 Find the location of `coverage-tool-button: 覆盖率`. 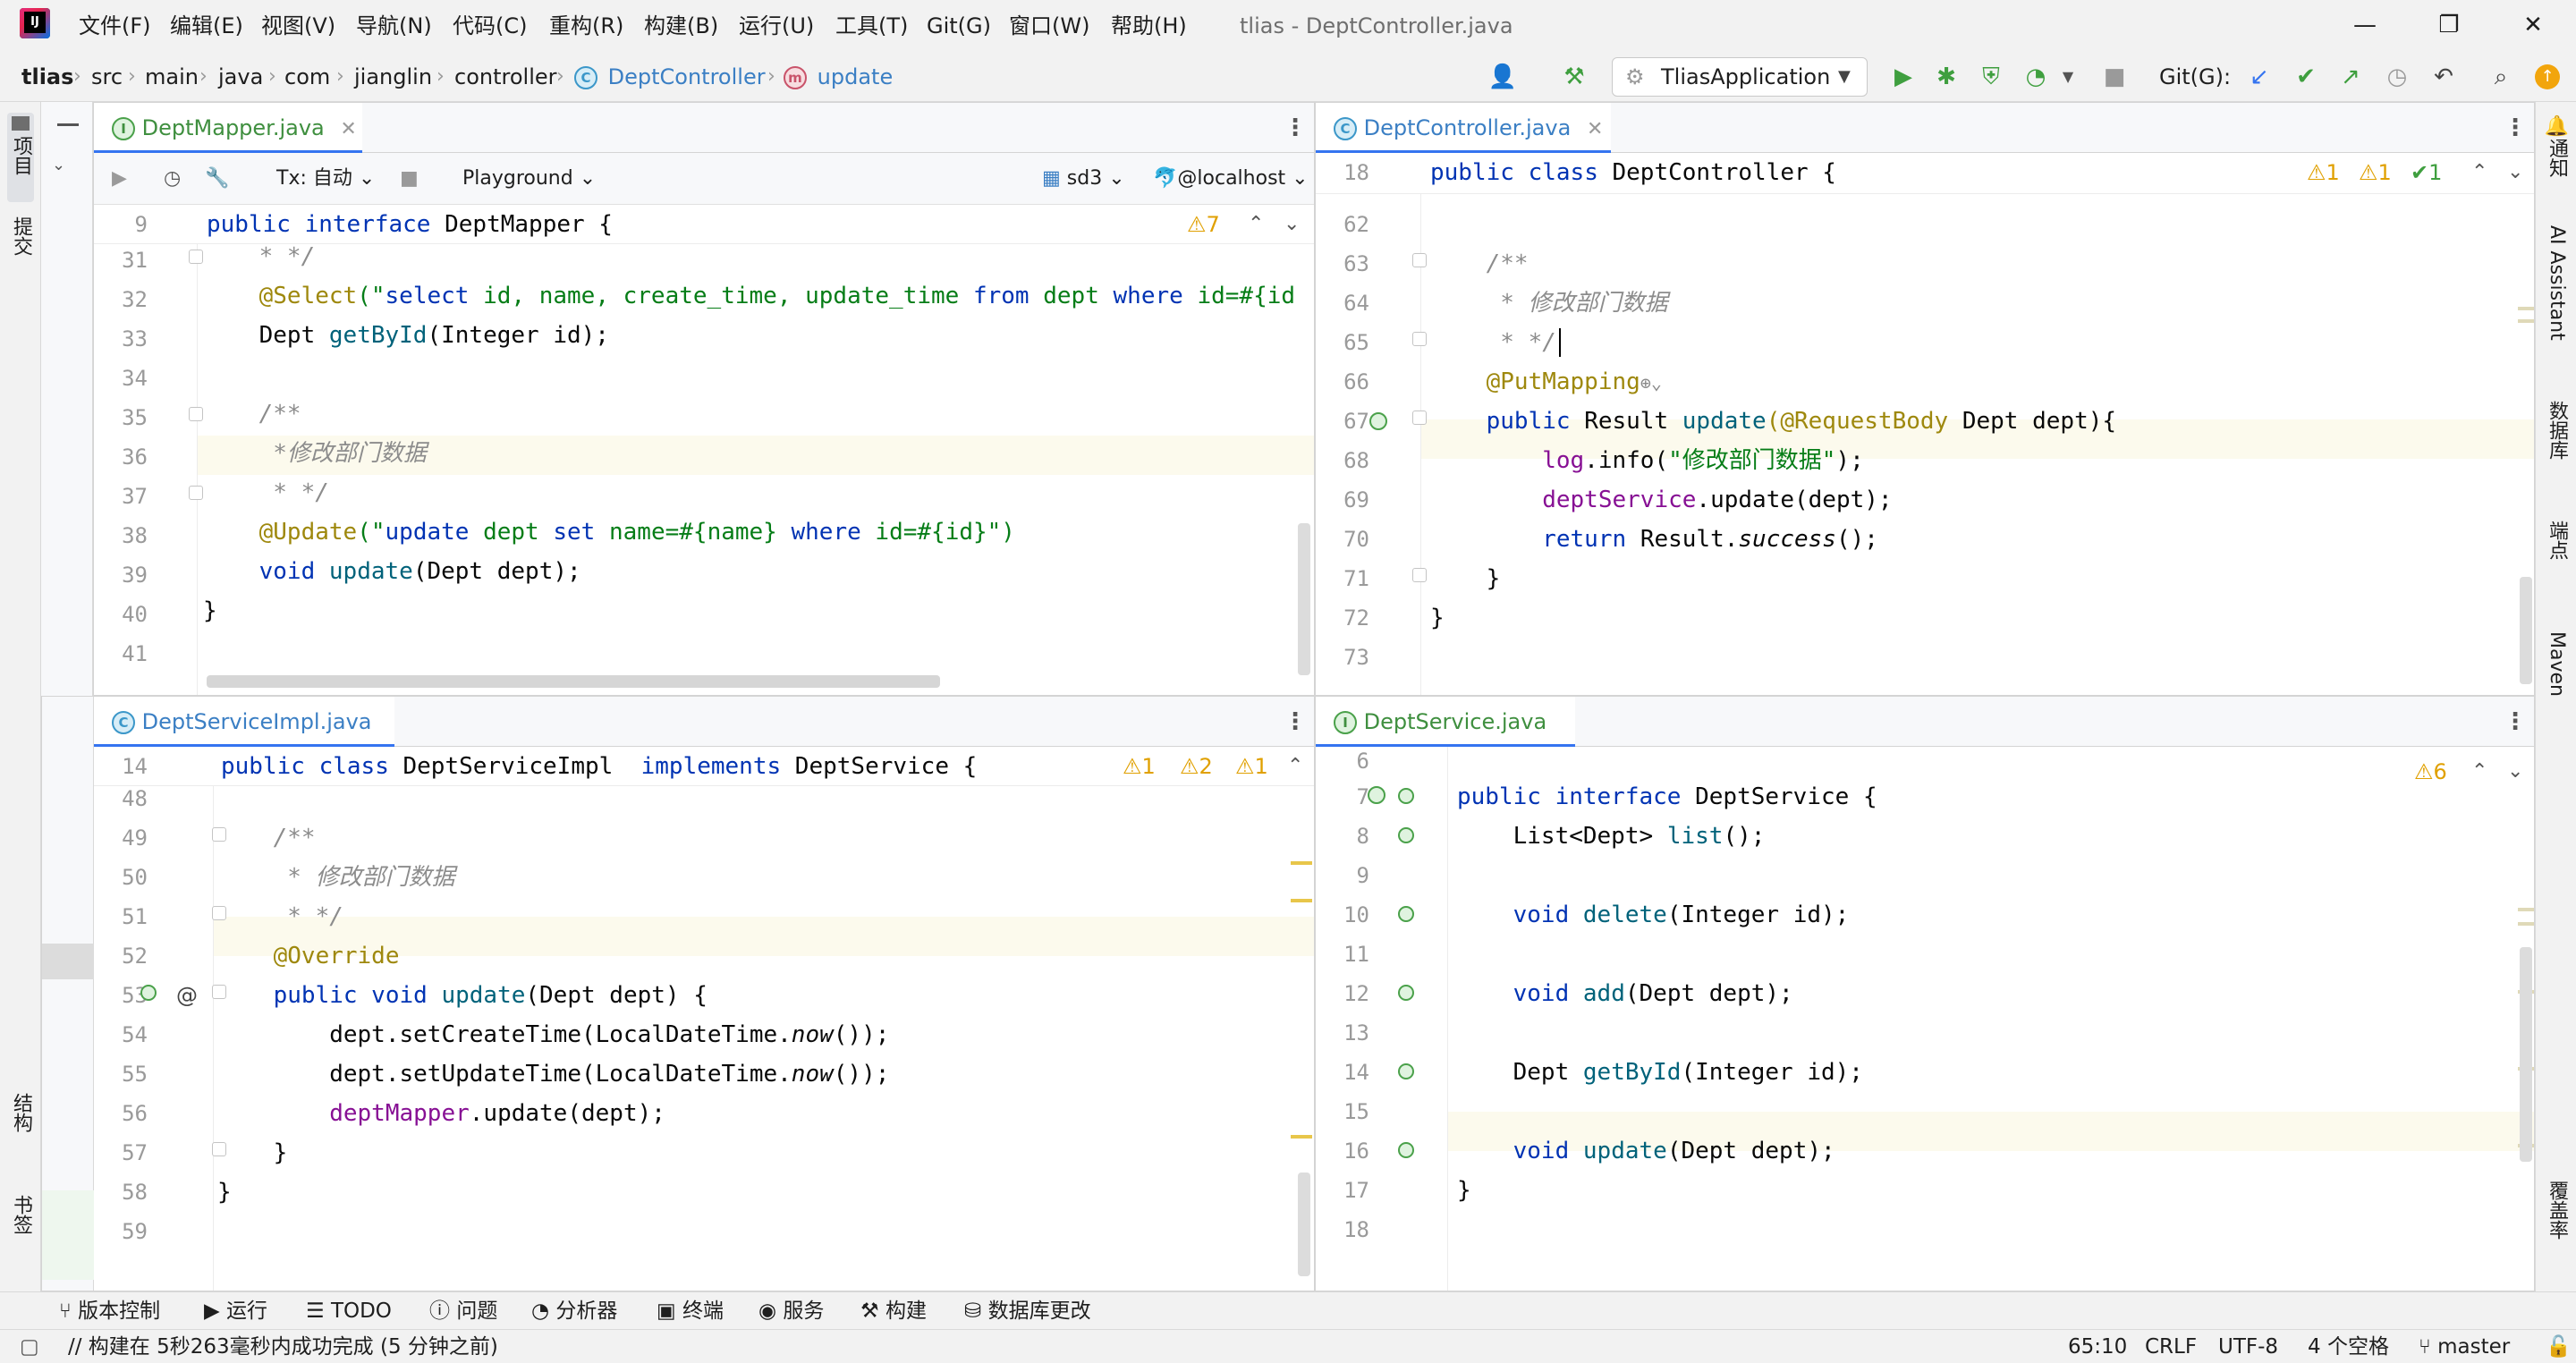

coverage-tool-button: 覆盖率 is located at coordinates (2556, 1210).